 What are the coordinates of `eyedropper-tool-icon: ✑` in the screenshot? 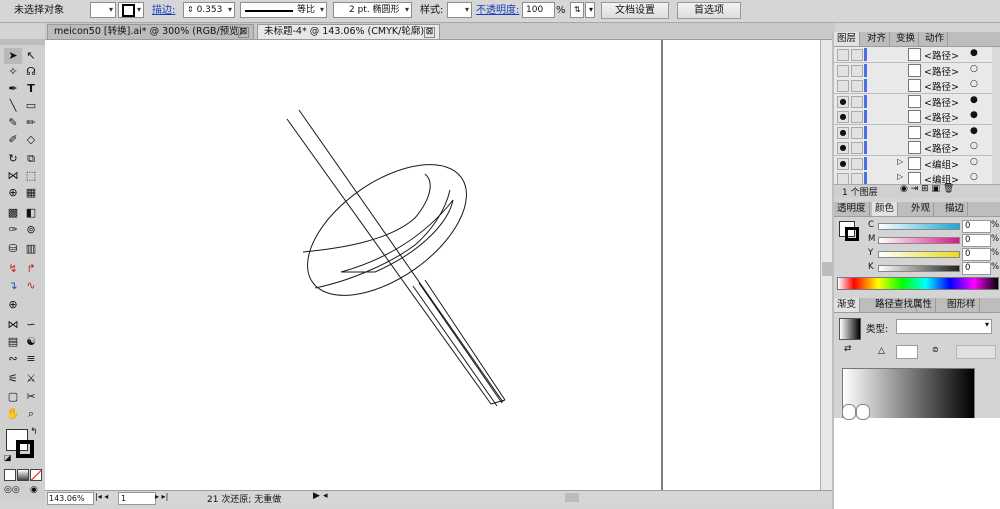 It's located at (13, 230).